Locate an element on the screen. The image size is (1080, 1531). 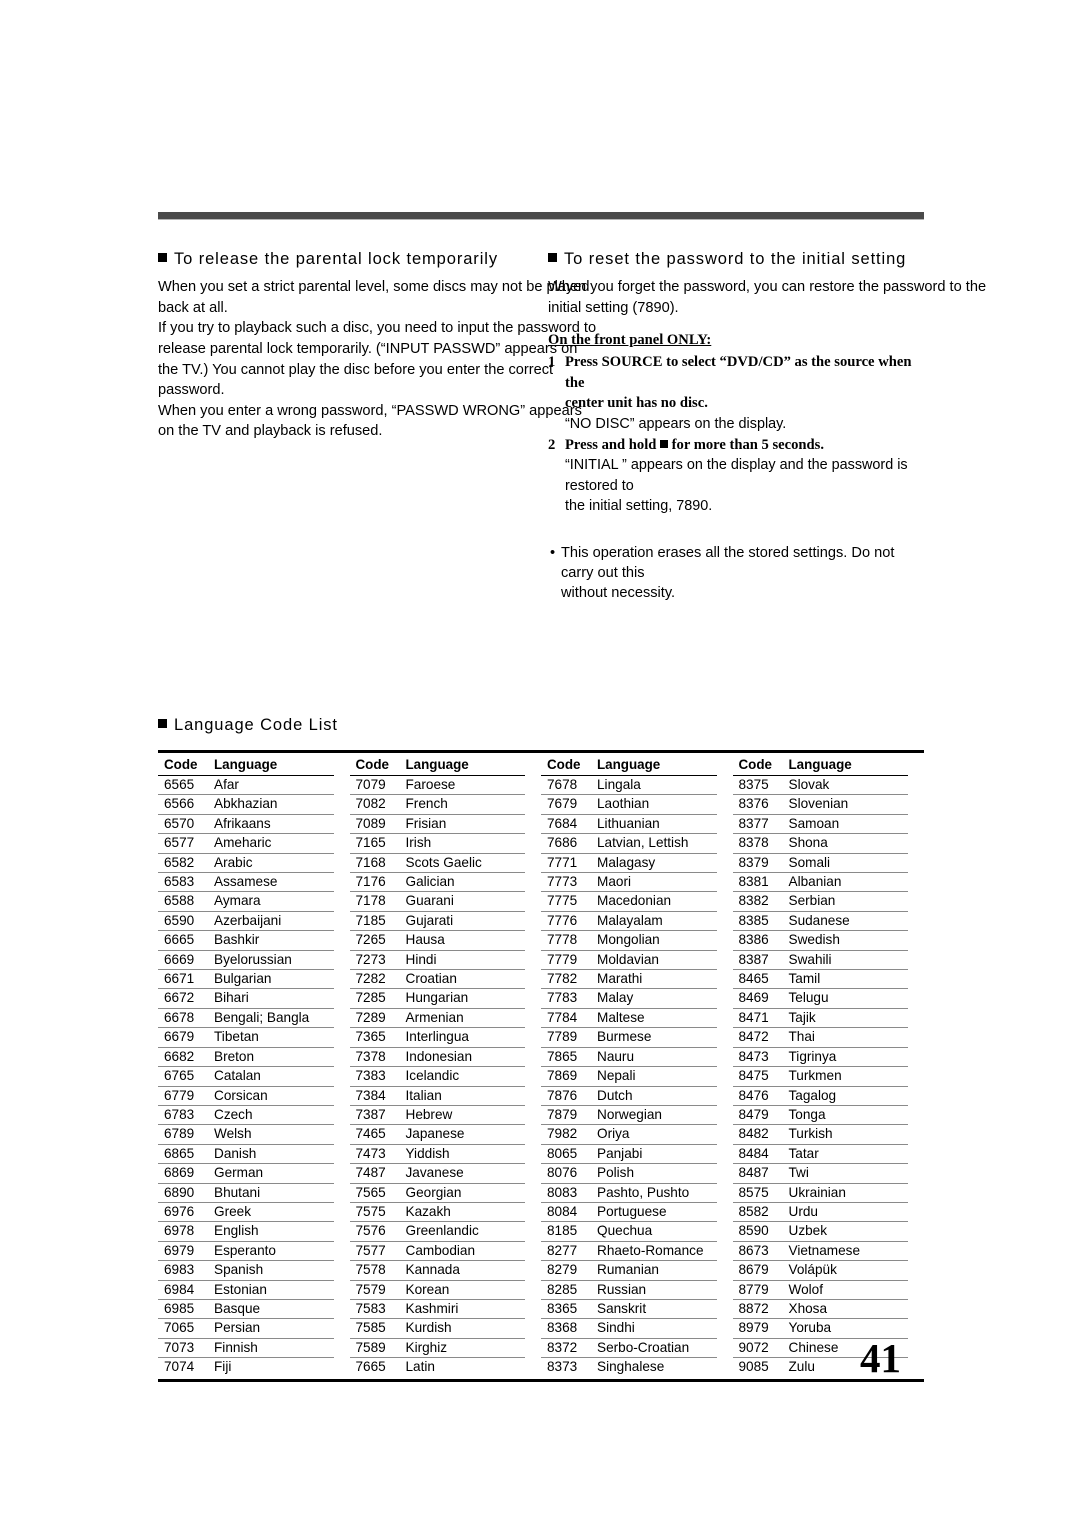
language-code-list-heading-text: Language Code List is located at coordinates (256, 725).